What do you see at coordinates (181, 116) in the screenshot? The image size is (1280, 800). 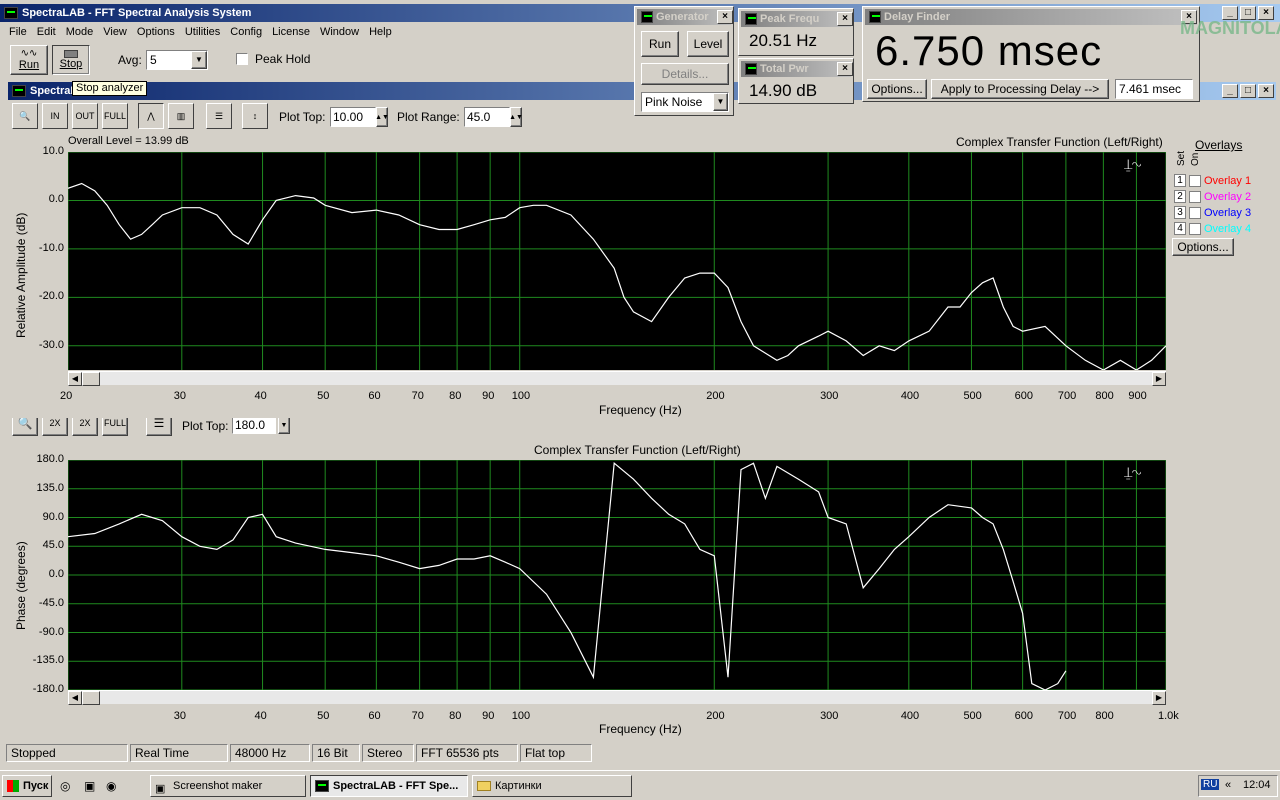 I see `bar-mode-icon: ▥` at bounding box center [181, 116].